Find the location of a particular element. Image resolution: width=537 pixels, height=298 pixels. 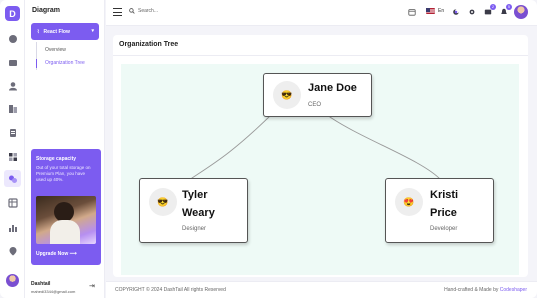

notification-icon: 5 is located at coordinates (505, 10).